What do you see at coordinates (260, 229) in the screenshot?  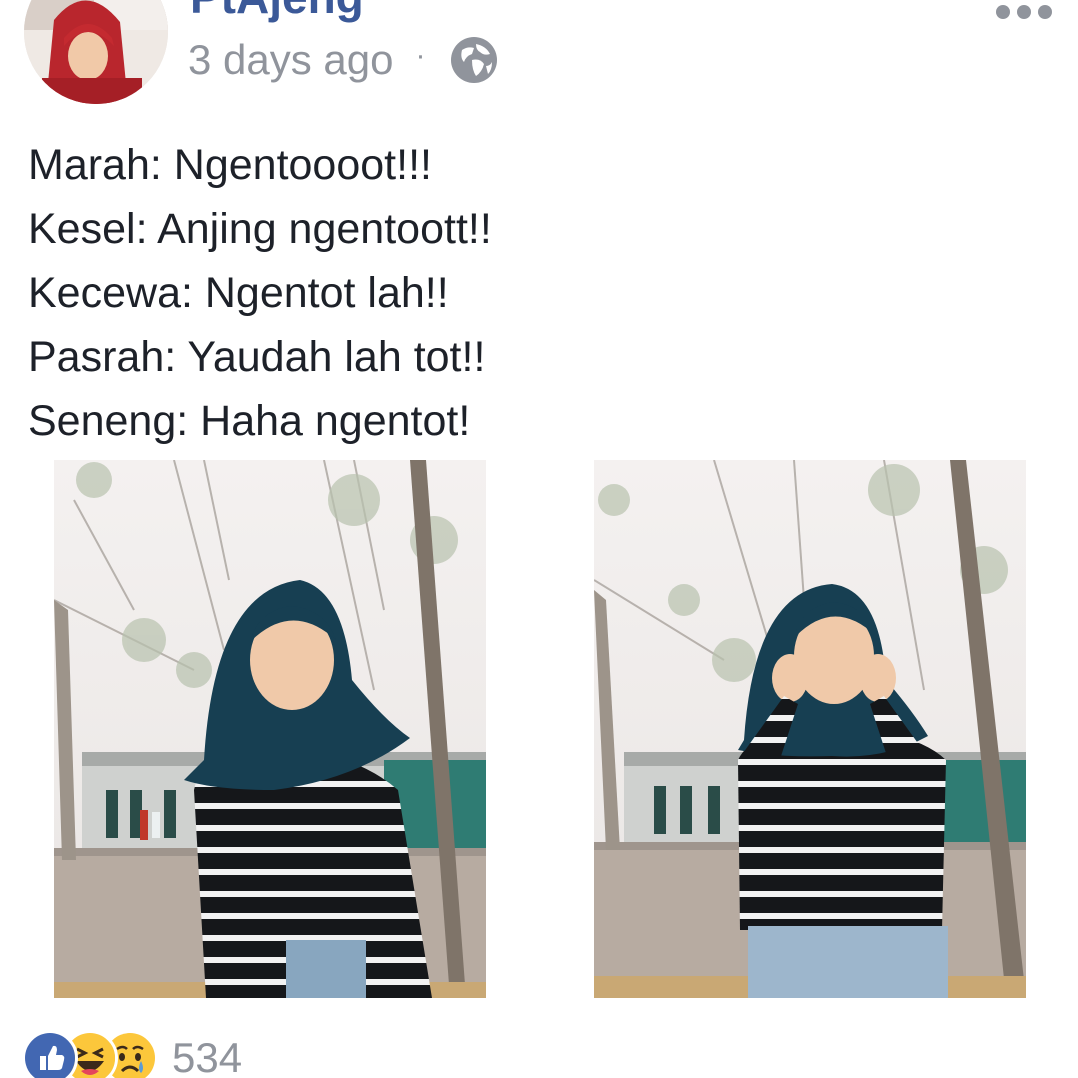 I see `post-line-2: Kesel: Anjing ngentoott!!` at bounding box center [260, 229].